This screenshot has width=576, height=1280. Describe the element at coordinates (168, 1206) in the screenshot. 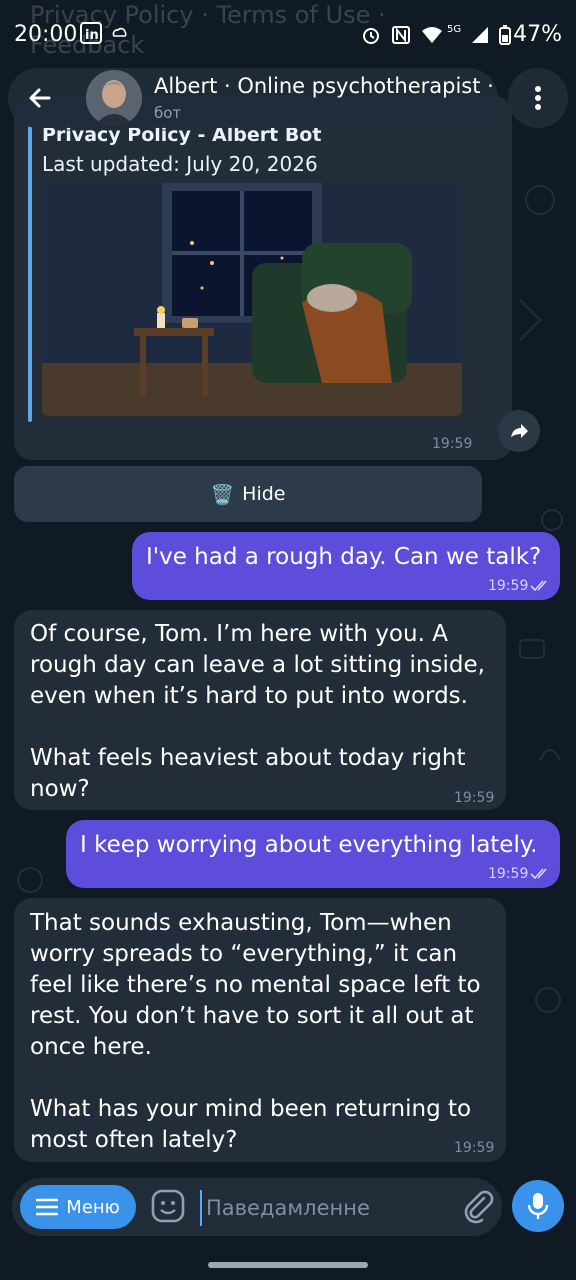

I see `sticker-icon` at that location.